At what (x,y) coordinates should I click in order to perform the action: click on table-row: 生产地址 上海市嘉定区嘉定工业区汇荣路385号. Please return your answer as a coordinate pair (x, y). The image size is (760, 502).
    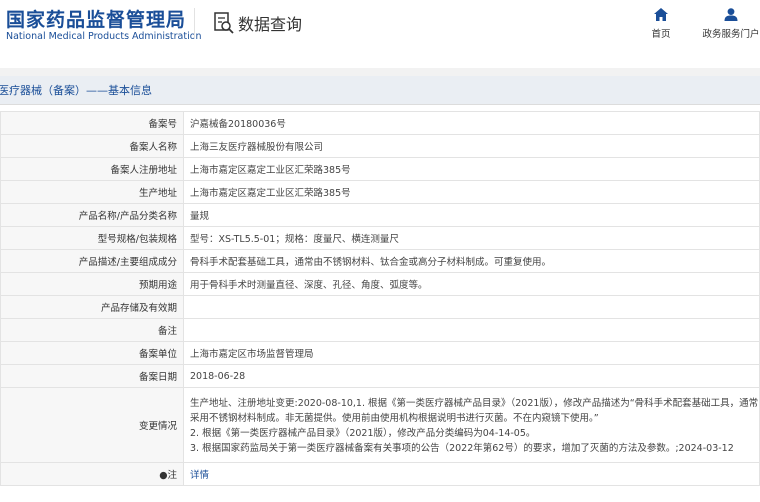
    Looking at the image, I should click on (380, 192).